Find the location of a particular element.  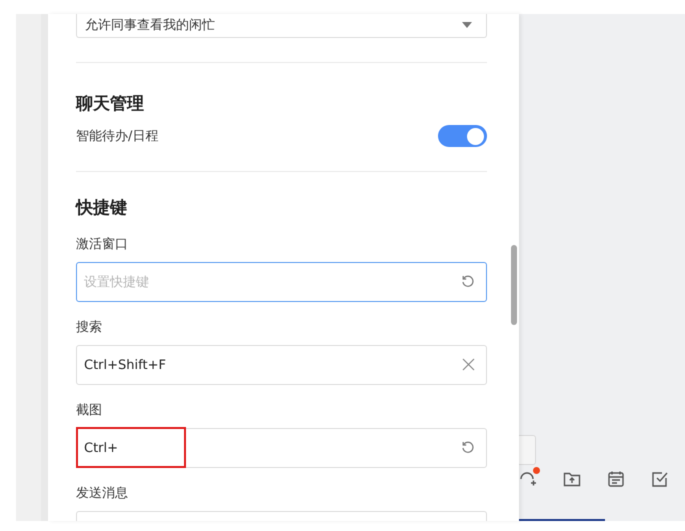

dropdown-caret-icon is located at coordinates (467, 25).